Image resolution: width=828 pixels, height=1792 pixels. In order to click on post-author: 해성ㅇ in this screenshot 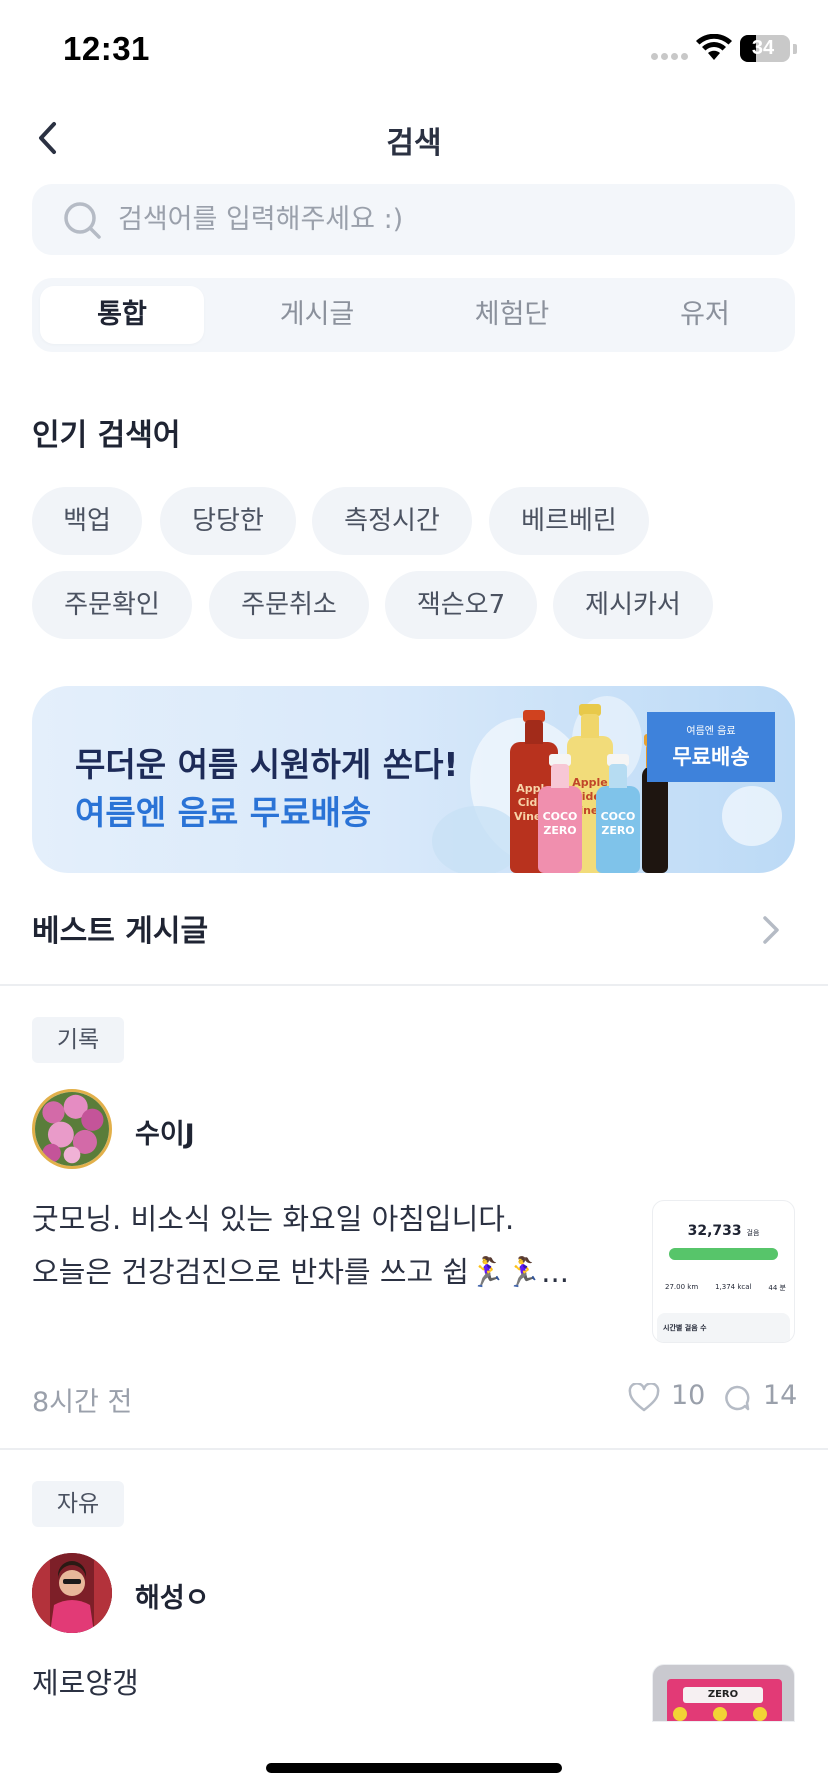, I will do `click(172, 1595)`.